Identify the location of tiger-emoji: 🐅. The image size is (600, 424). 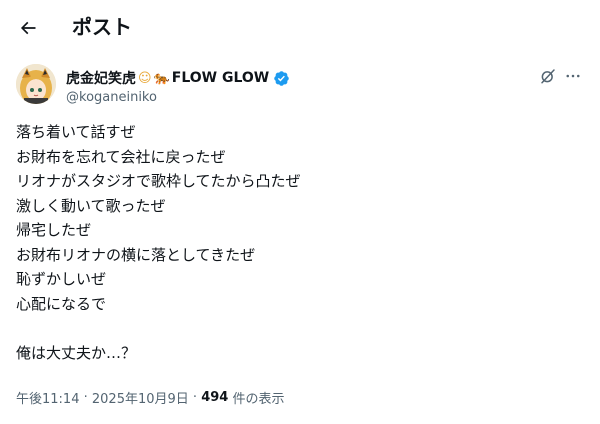
(161, 78).